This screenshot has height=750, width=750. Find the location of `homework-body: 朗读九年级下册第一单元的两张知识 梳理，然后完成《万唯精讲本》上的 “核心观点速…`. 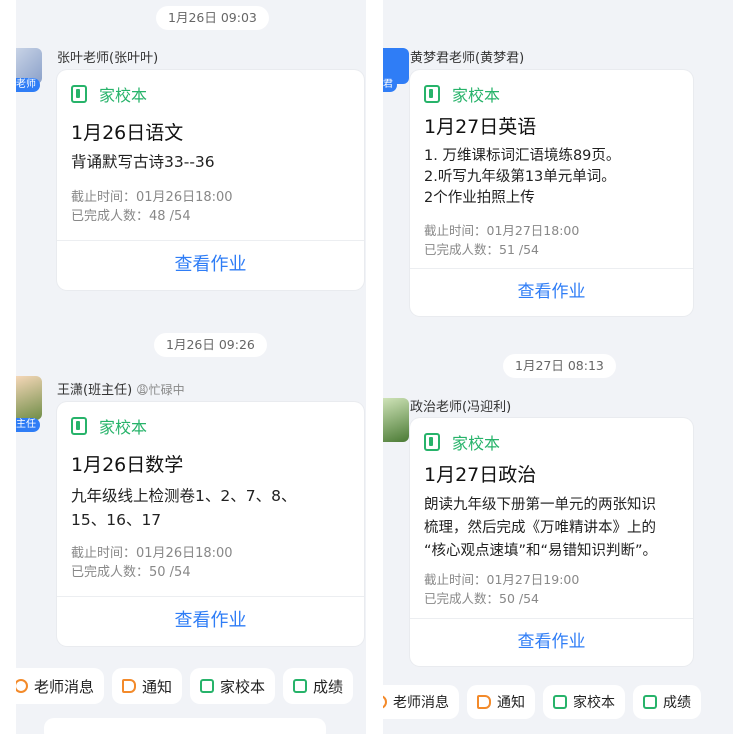

homework-body: 朗读九年级下册第一单元的两张知识 梳理，然后完成《万唯精讲本》上的 “核心观点速… is located at coordinates (541, 528).